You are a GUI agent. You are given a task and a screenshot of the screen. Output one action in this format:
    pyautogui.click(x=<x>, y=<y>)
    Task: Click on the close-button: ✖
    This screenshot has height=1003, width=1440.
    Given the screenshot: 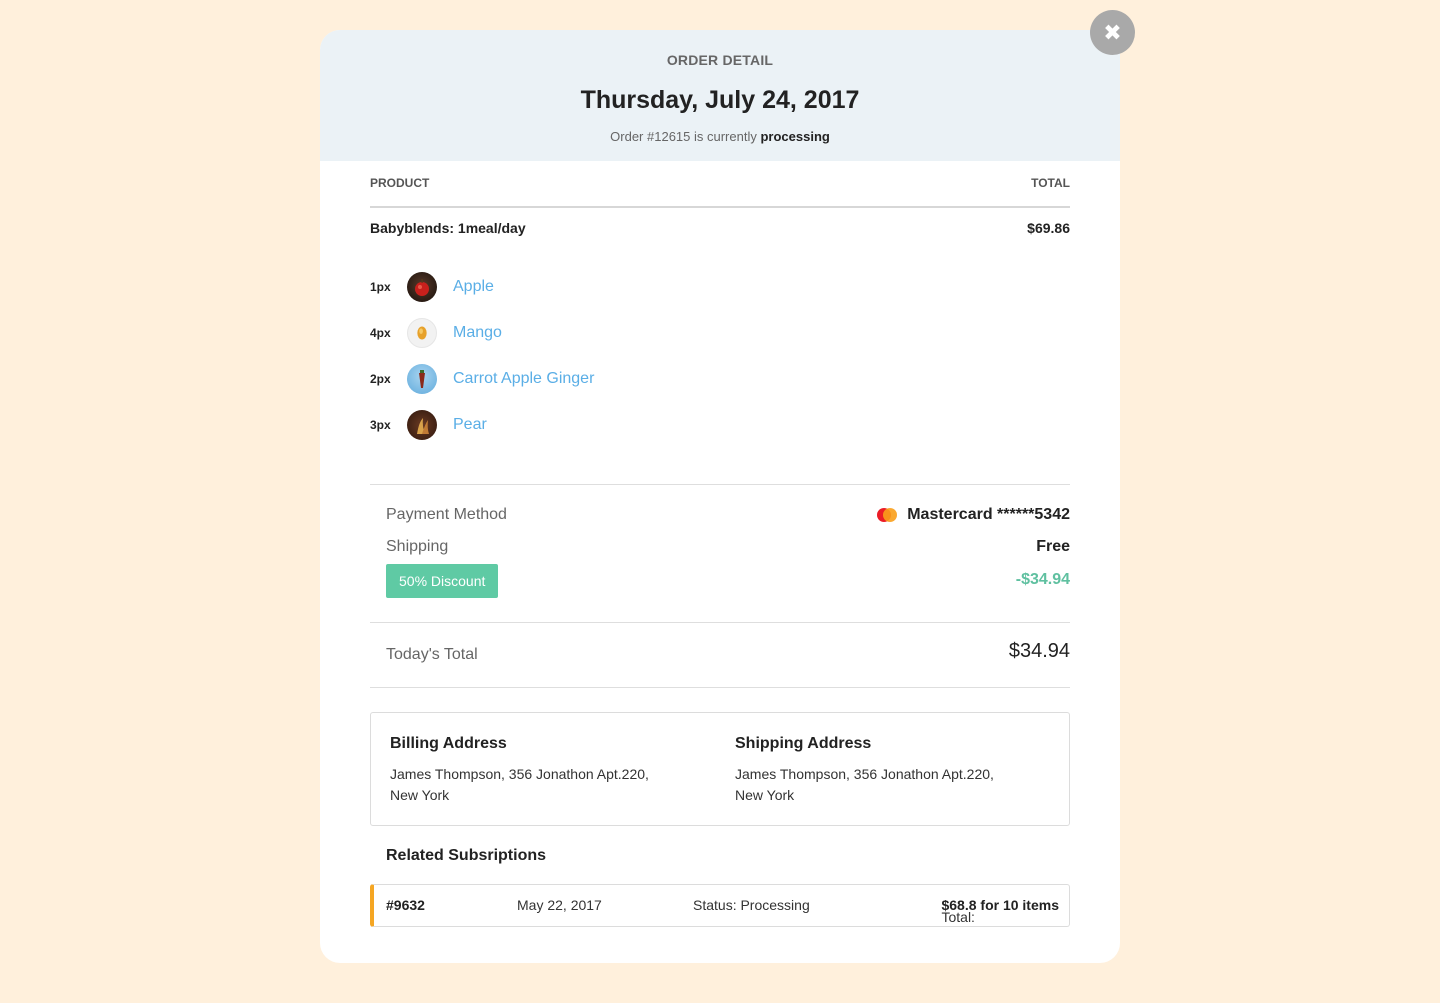 What is the action you would take?
    pyautogui.click(x=1112, y=32)
    